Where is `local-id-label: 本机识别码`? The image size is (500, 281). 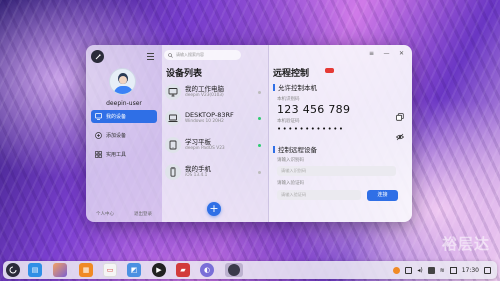
local-id-label: 本机识别码 is located at coordinates (288, 99).